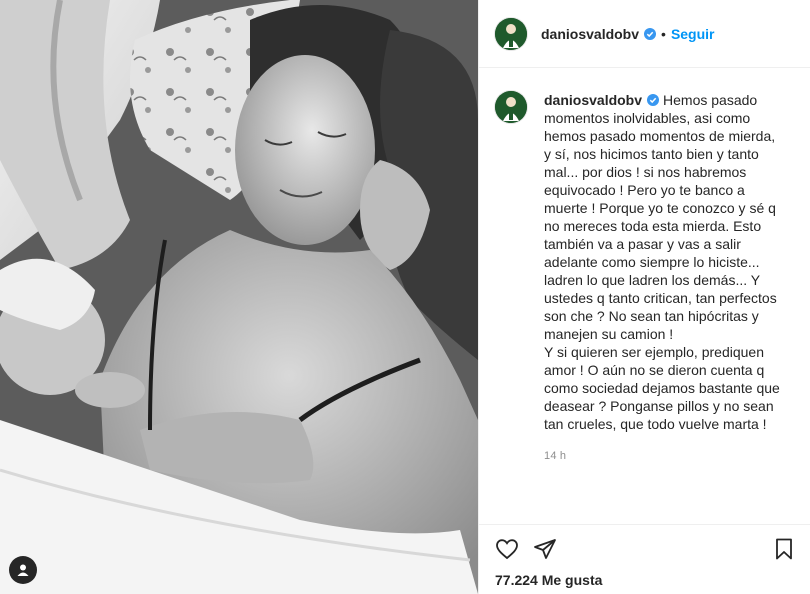 The height and width of the screenshot is (594, 810). I want to click on bookmark-icon, so click(784, 549).